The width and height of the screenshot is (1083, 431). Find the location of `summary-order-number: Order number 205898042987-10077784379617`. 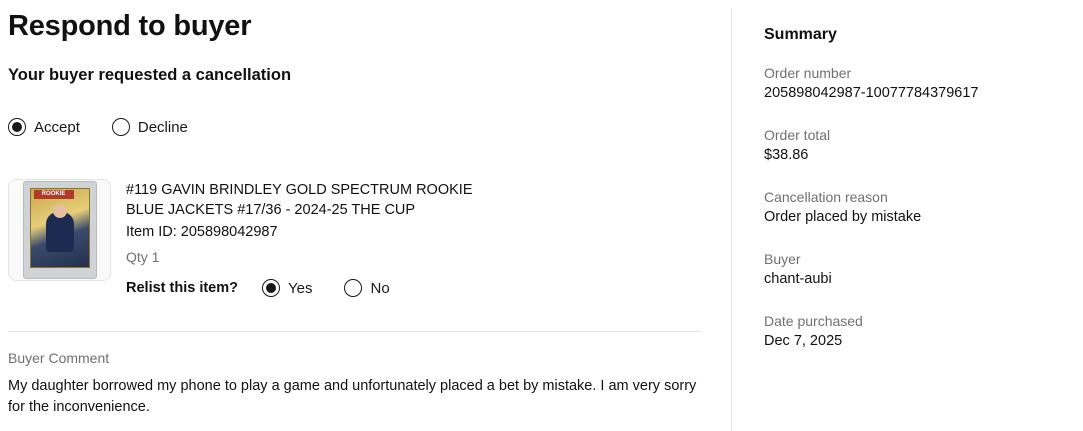

summary-order-number: Order number 205898042987-10077784379617 is located at coordinates (919, 83).